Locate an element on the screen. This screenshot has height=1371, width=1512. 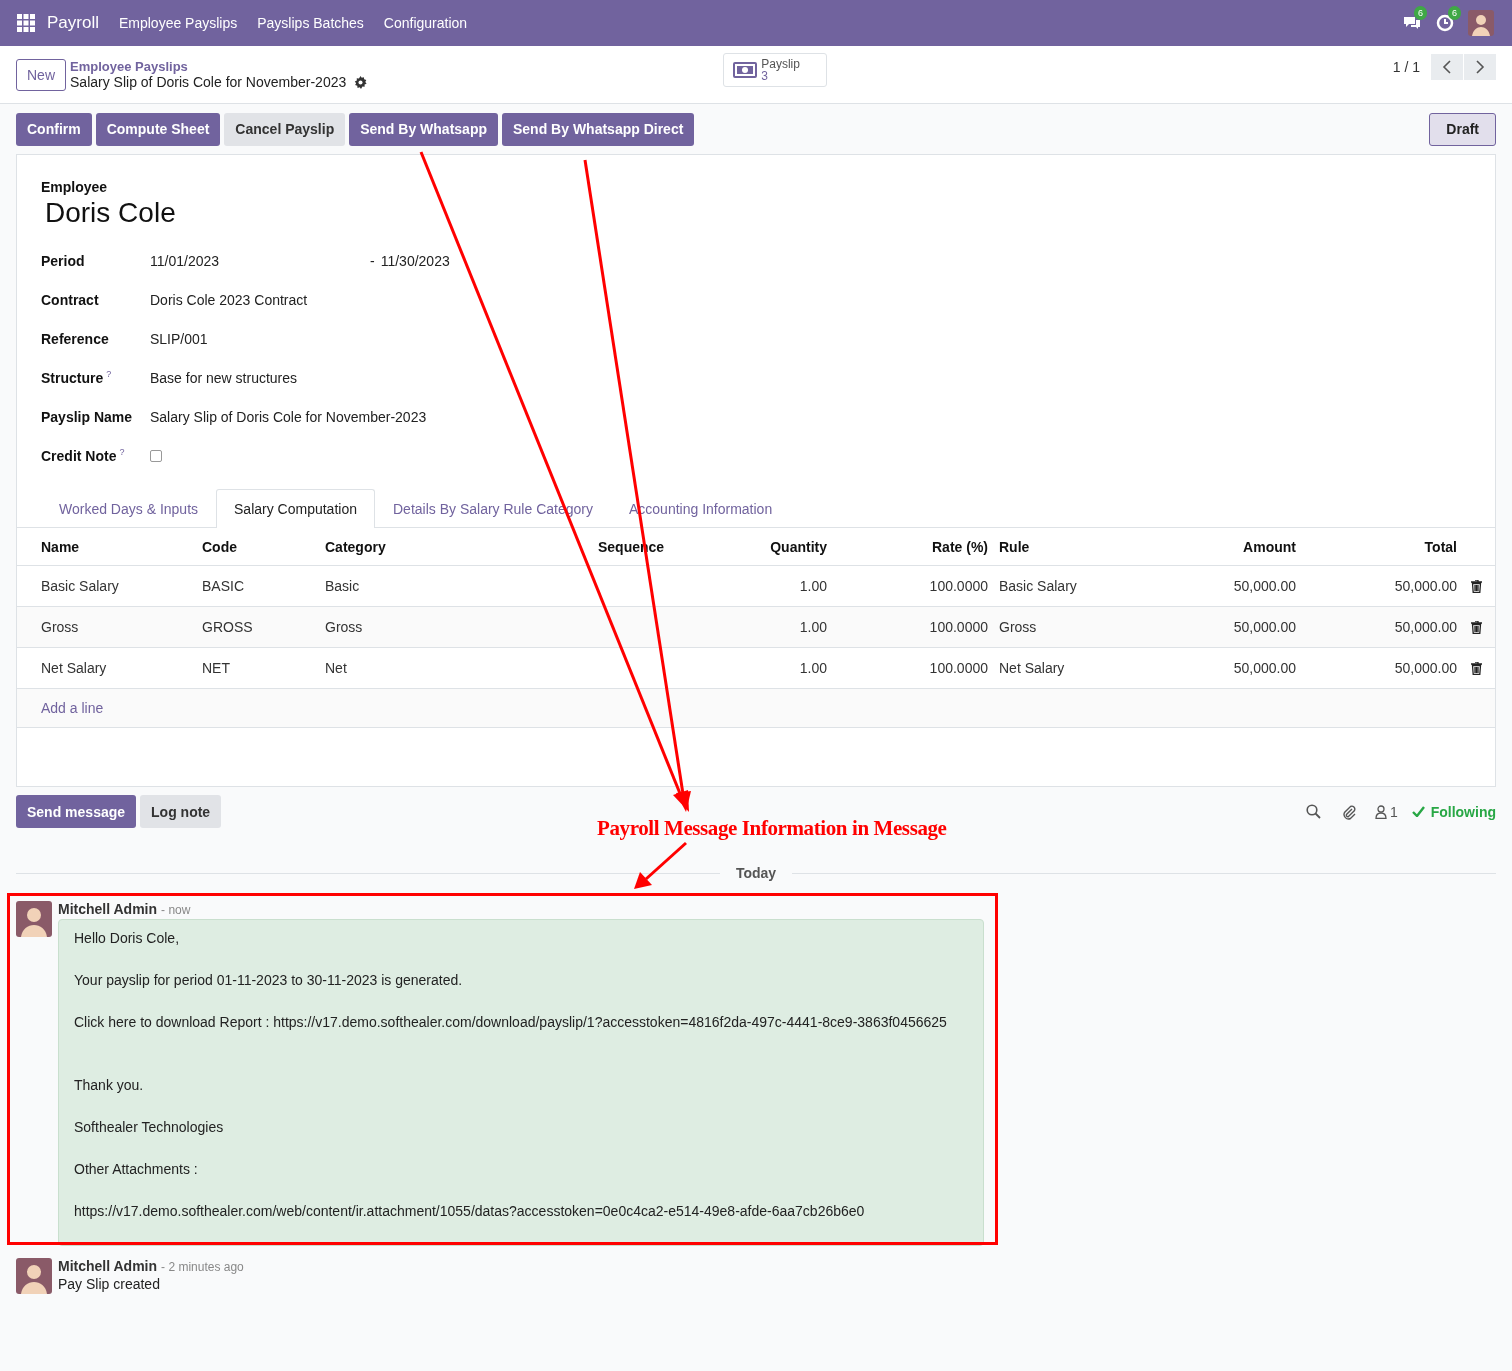
message-paragraph: https://v17.demo.softhealer.com/web/content/ir.attachment/1055/datas?accesstoken=0e0c4ca2-e514-49e8-afde-6aa7cb26b6e0 is located at coordinates (470, 1211).